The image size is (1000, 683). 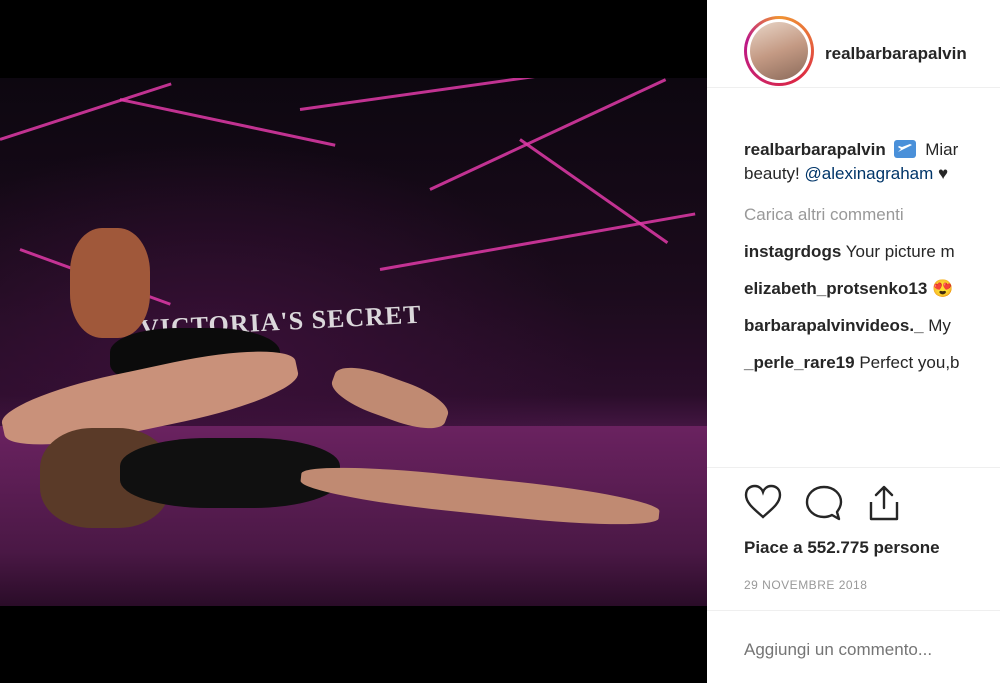 I want to click on comment-text: My, so click(x=939, y=325).